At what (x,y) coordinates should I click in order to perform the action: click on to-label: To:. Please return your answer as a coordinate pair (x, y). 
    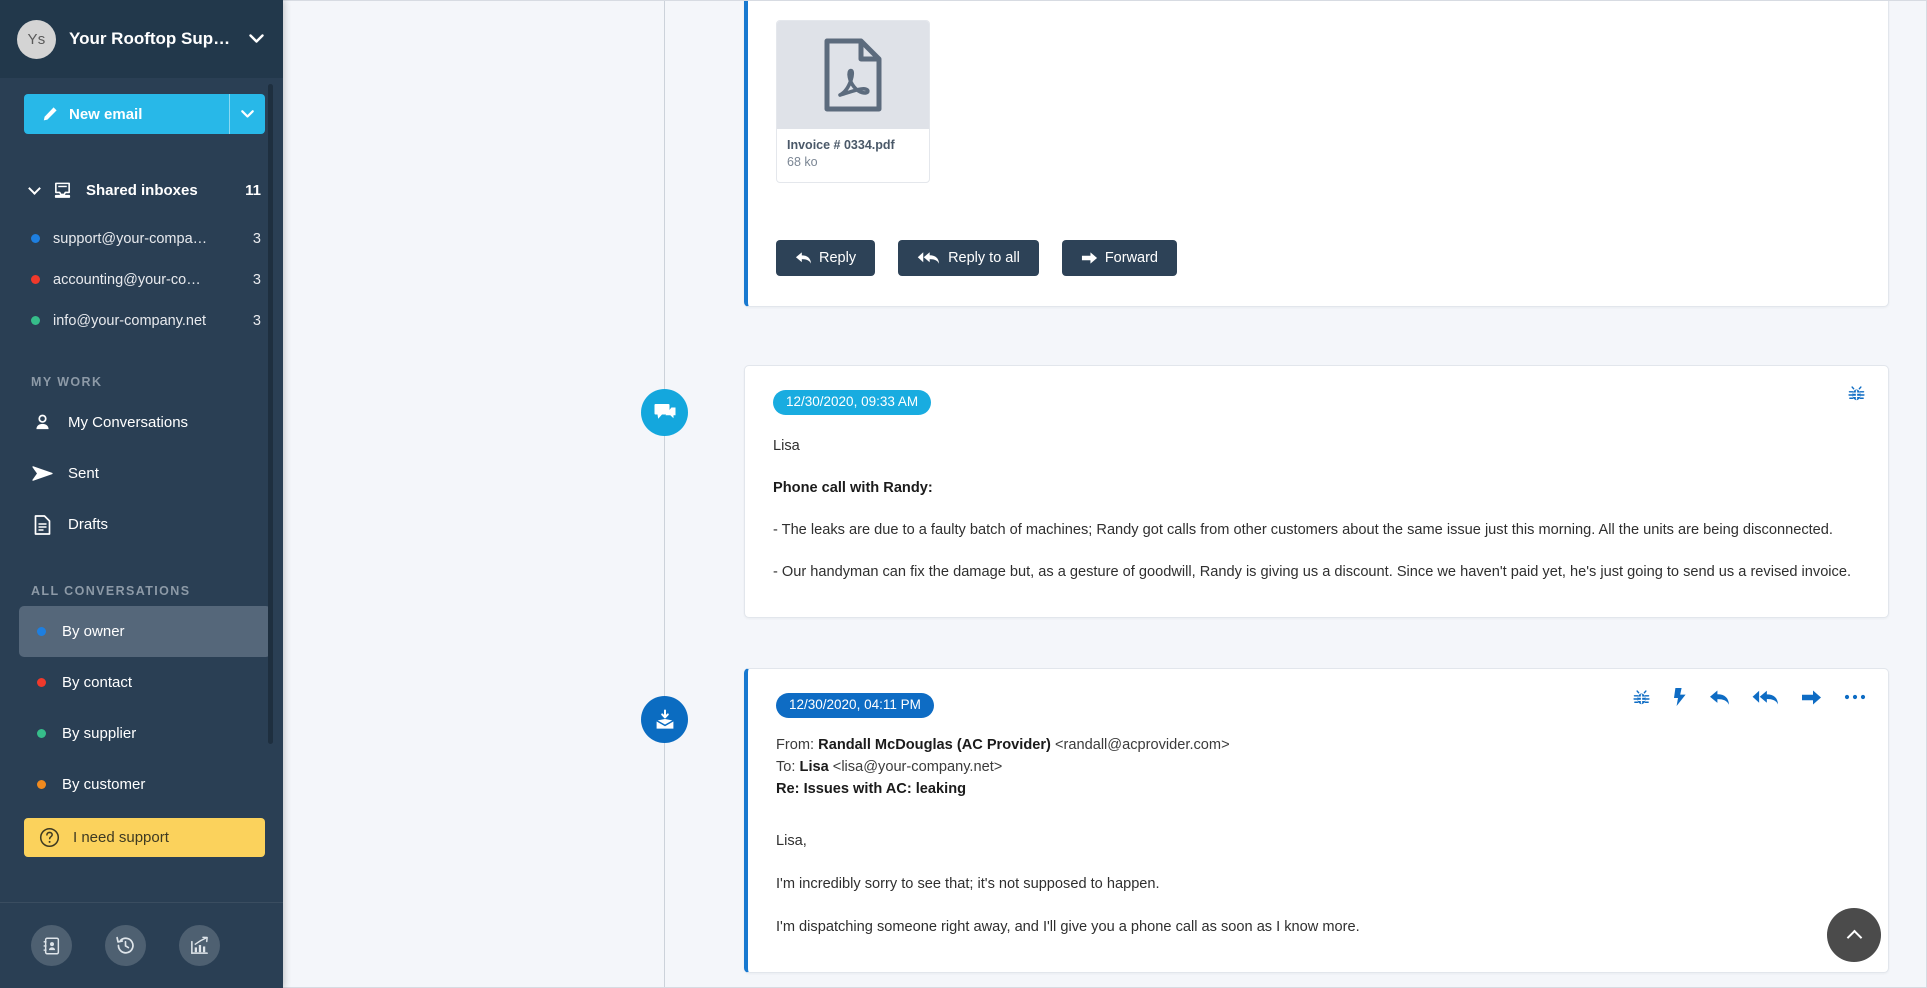
    Looking at the image, I should click on (786, 766).